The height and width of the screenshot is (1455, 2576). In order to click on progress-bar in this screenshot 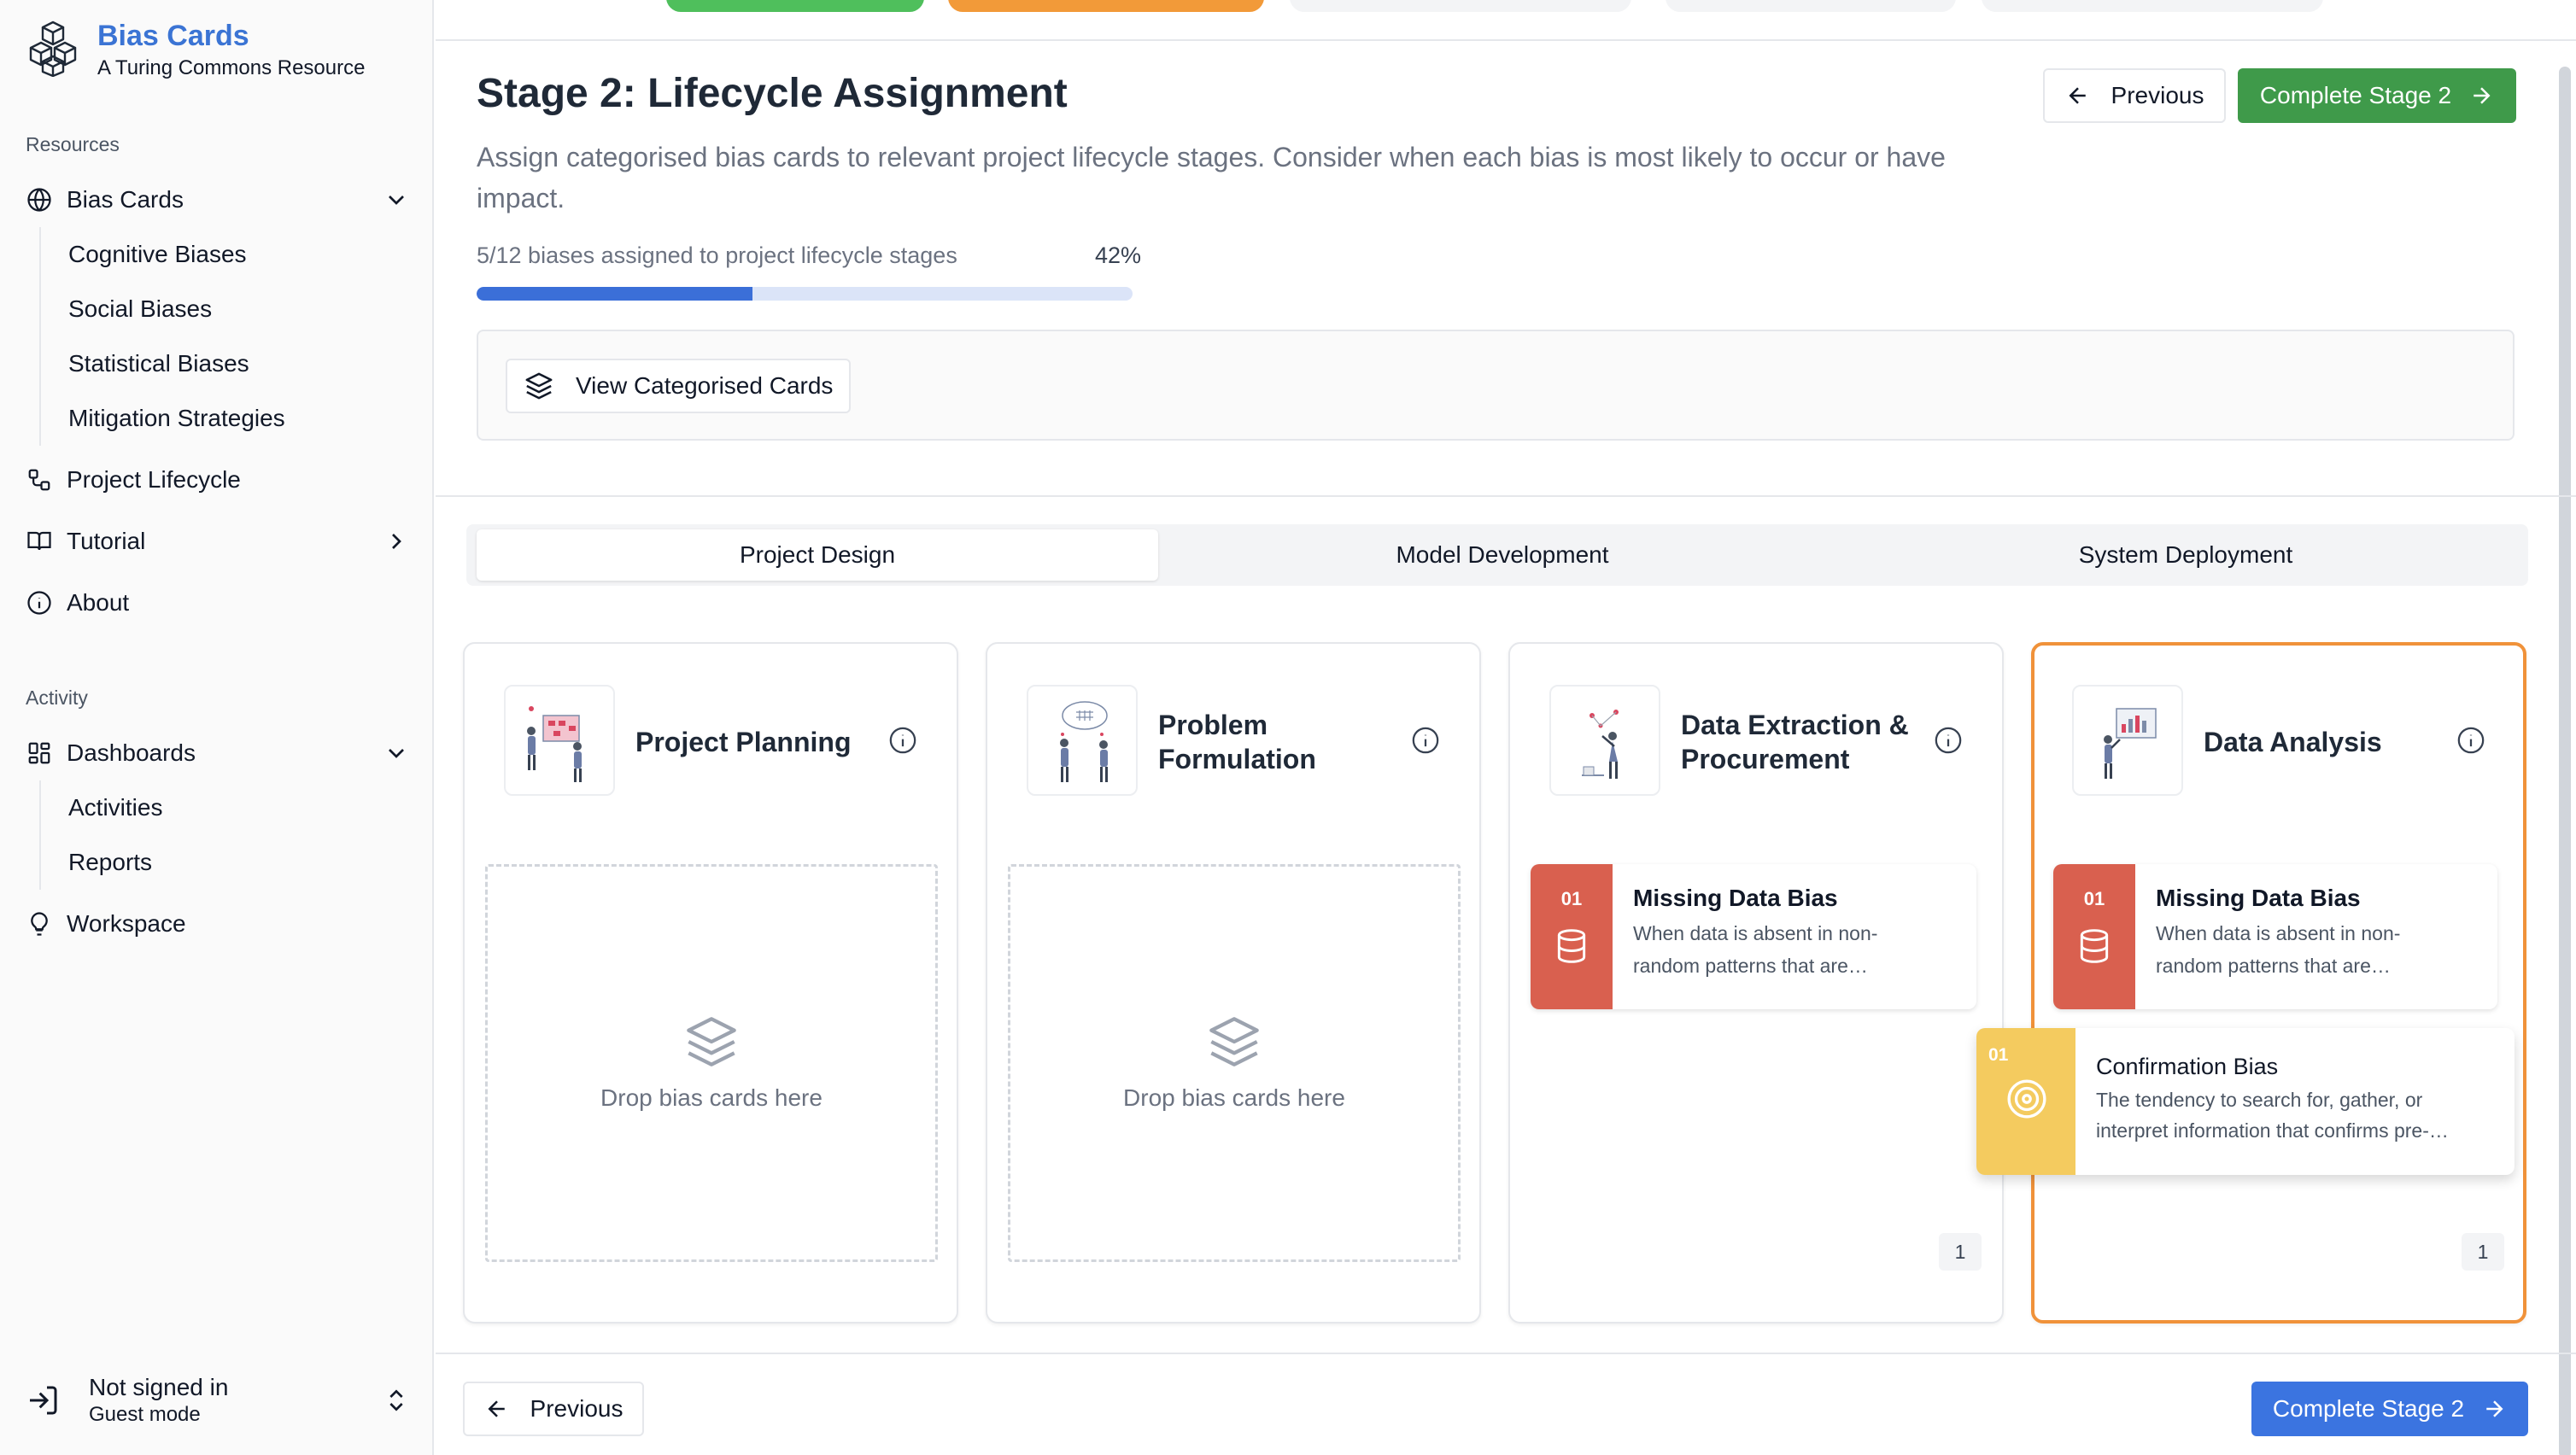, I will do `click(805, 294)`.